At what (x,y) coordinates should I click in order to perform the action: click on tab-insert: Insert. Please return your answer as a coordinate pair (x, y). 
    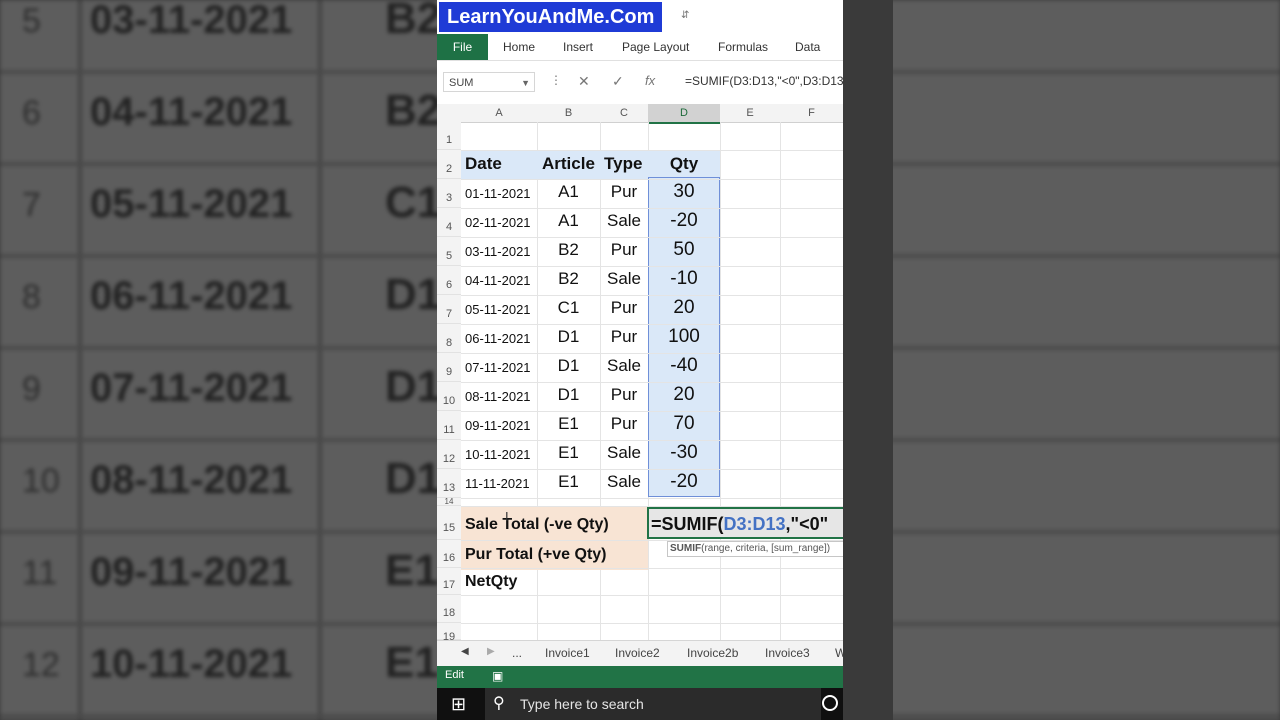
    Looking at the image, I should click on (578, 47).